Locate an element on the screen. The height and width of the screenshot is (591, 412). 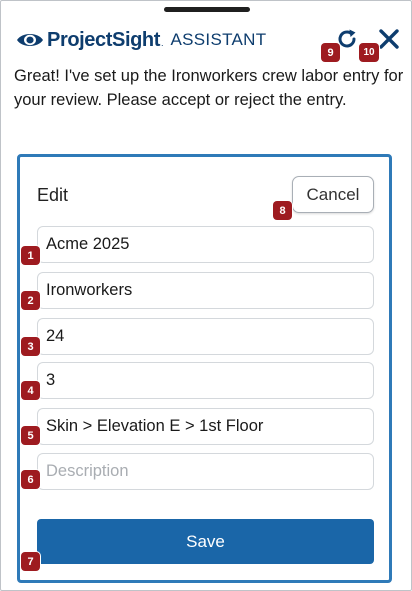
badge-9: 9 is located at coordinates (330, 52).